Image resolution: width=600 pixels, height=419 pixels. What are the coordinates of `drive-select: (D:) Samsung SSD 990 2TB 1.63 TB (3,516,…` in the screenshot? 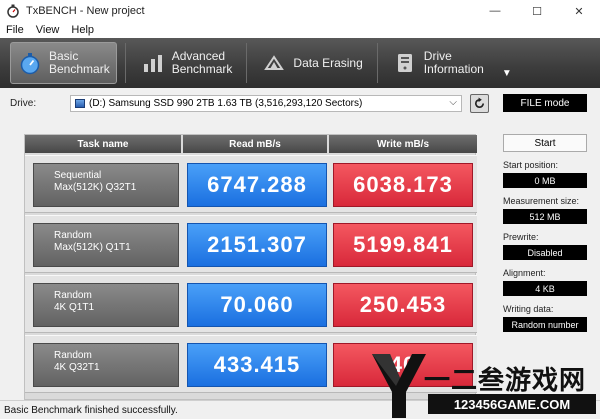 It's located at (266, 103).